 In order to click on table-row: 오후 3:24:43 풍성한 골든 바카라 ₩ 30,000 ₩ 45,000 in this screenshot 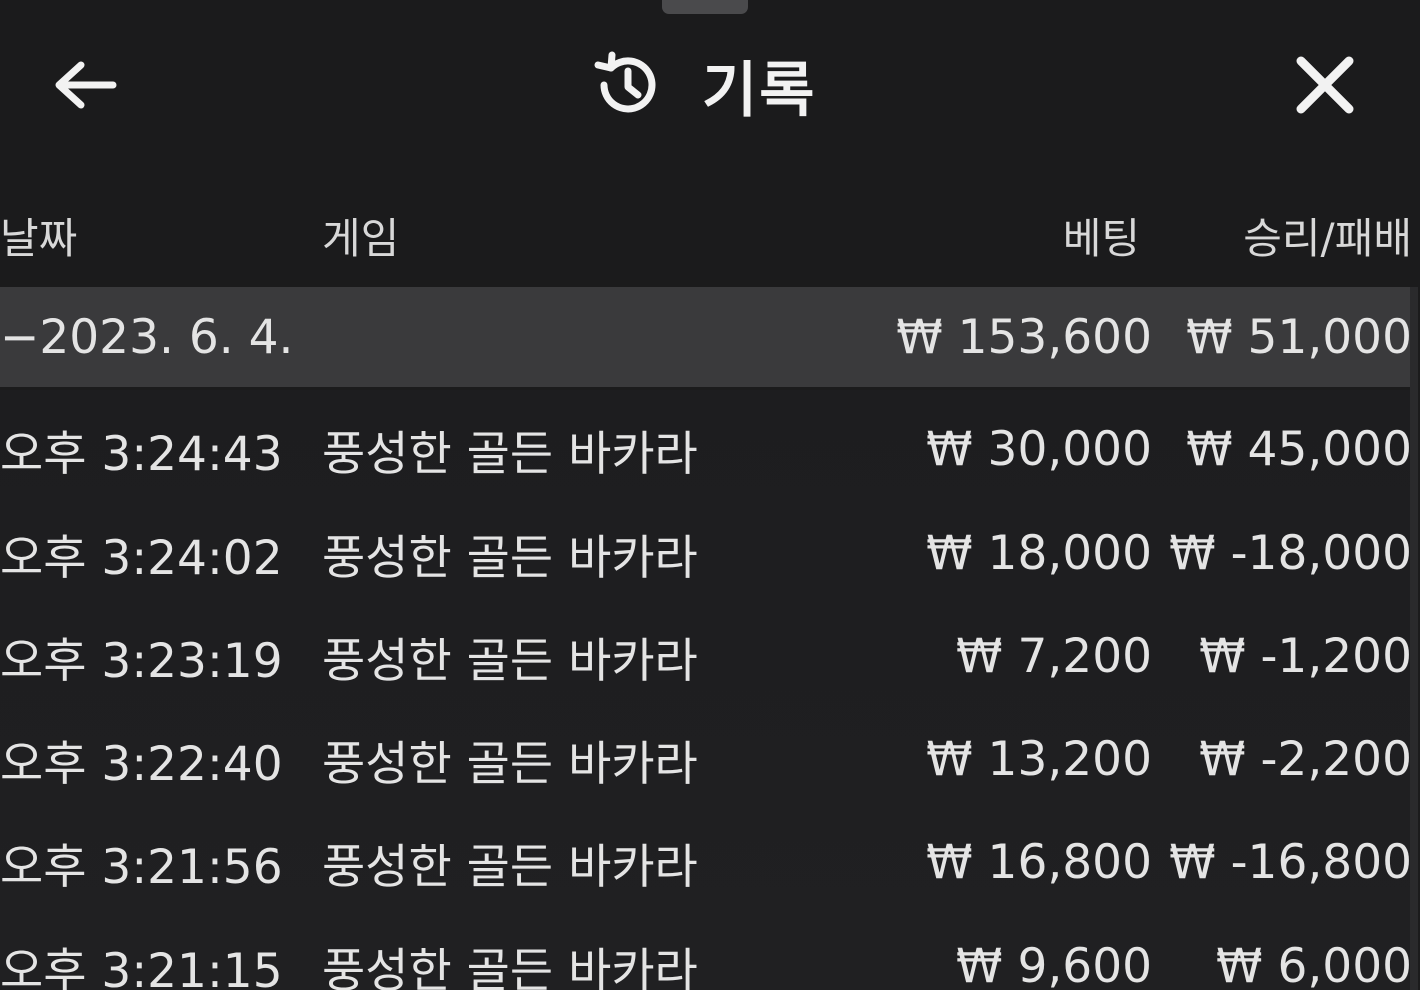, I will do `click(706, 449)`.